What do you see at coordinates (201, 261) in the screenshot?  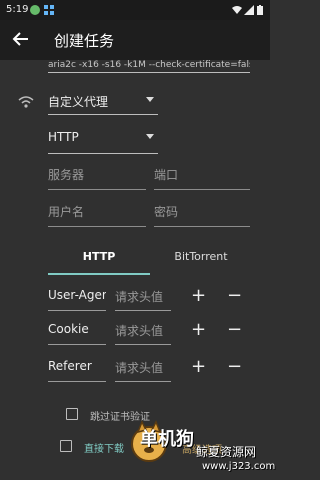 I see `tab-bittorrent: BitTorrent` at bounding box center [201, 261].